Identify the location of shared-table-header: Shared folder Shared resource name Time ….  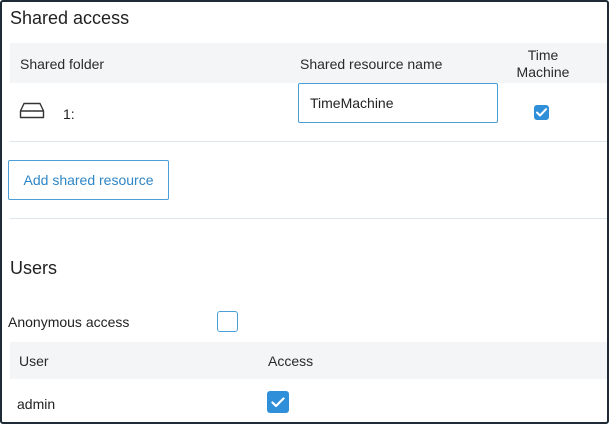
(308, 63).